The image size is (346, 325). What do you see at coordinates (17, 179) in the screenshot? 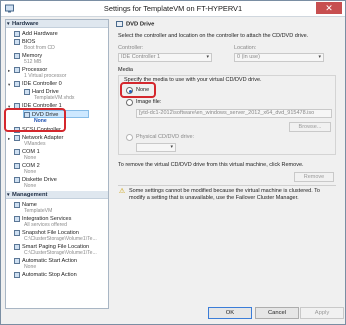
I see `diskette-icon` at bounding box center [17, 179].